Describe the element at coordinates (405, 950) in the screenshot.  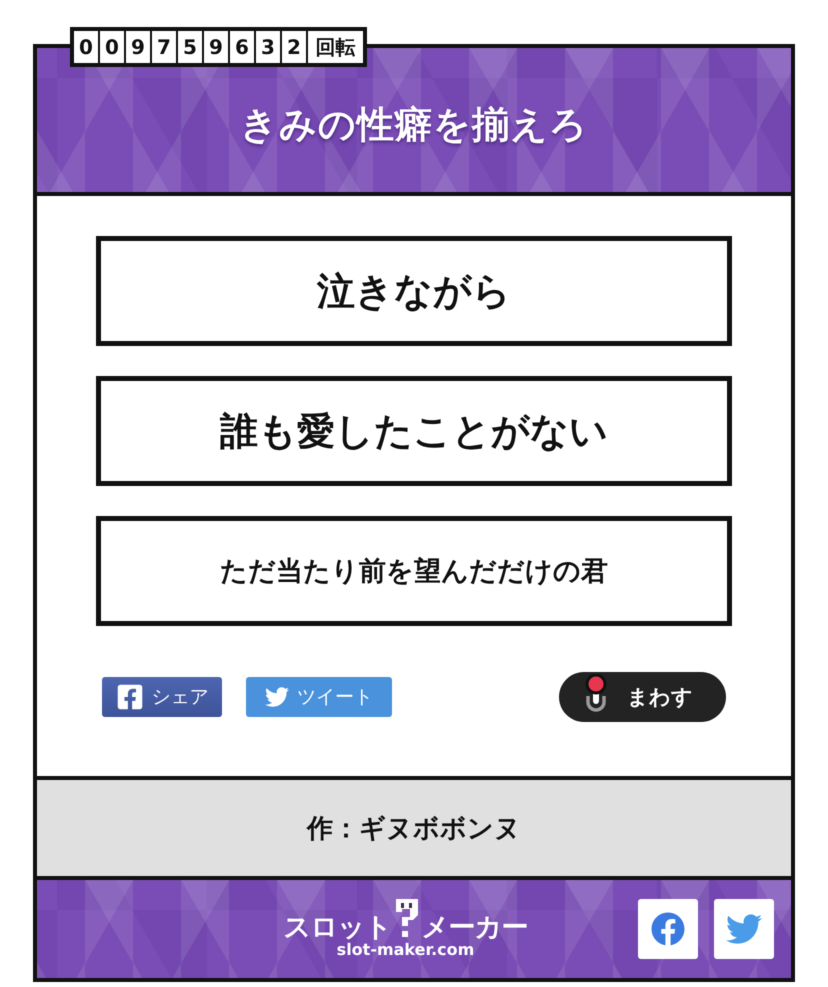
I see `domain-text: slot-maker.com` at that location.